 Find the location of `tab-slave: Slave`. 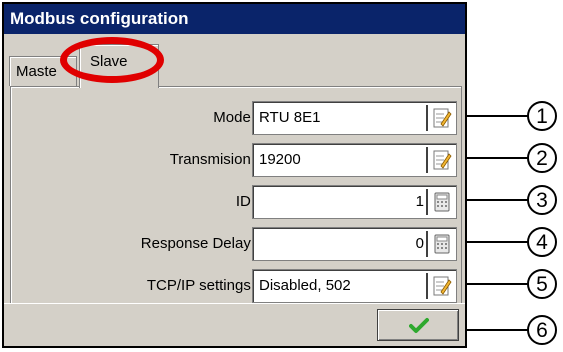

tab-slave: Slave is located at coordinates (119, 66).